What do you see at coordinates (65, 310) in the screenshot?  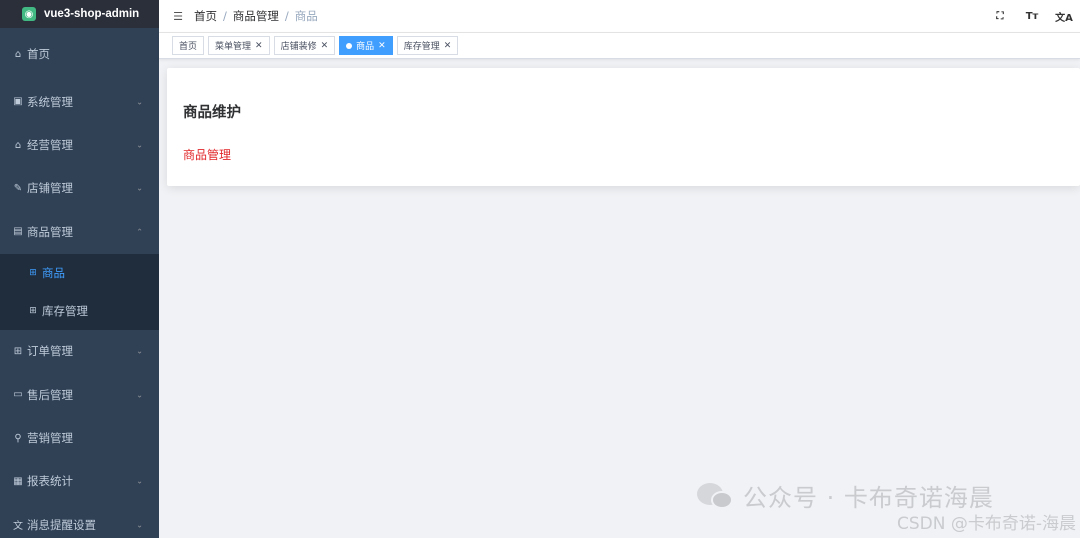 I see `submenu-item-label: 库存管理` at bounding box center [65, 310].